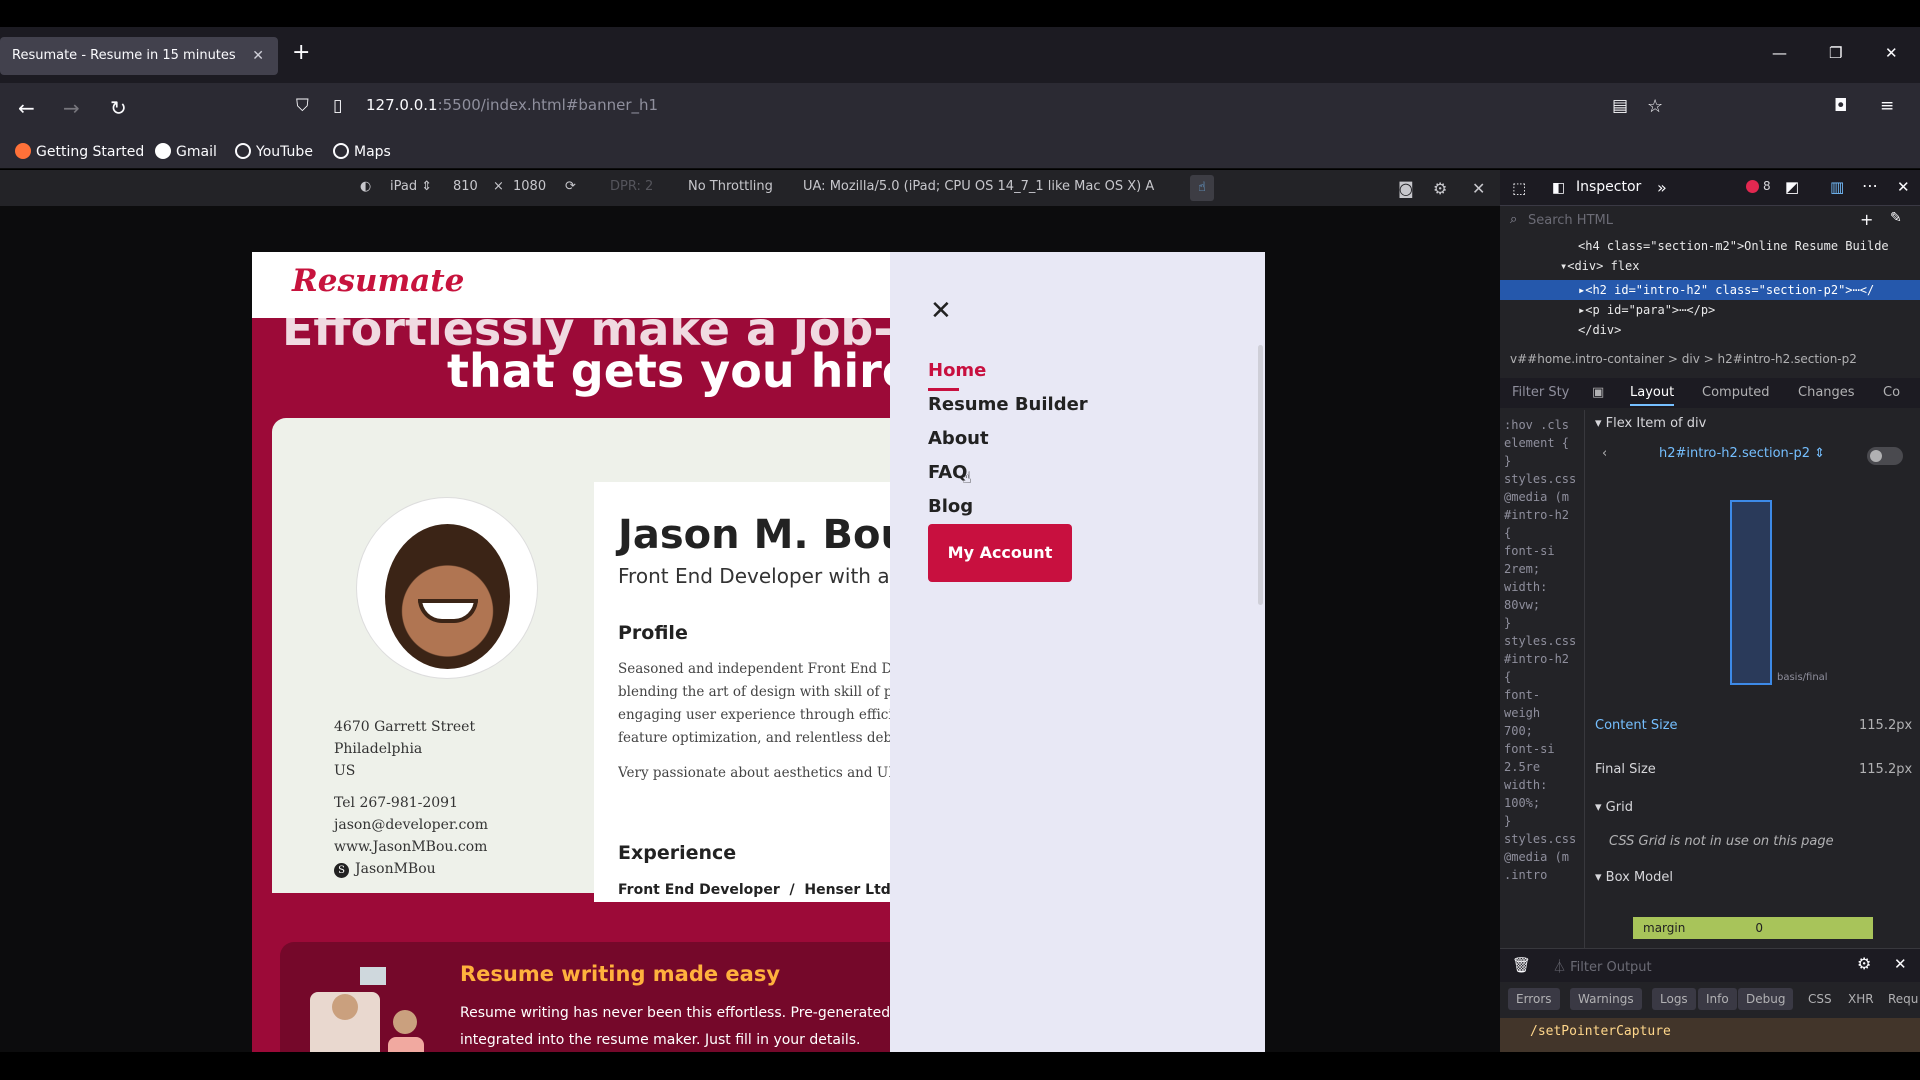 This screenshot has width=1920, height=1080. I want to click on close-tab-icon: ✕, so click(258, 56).